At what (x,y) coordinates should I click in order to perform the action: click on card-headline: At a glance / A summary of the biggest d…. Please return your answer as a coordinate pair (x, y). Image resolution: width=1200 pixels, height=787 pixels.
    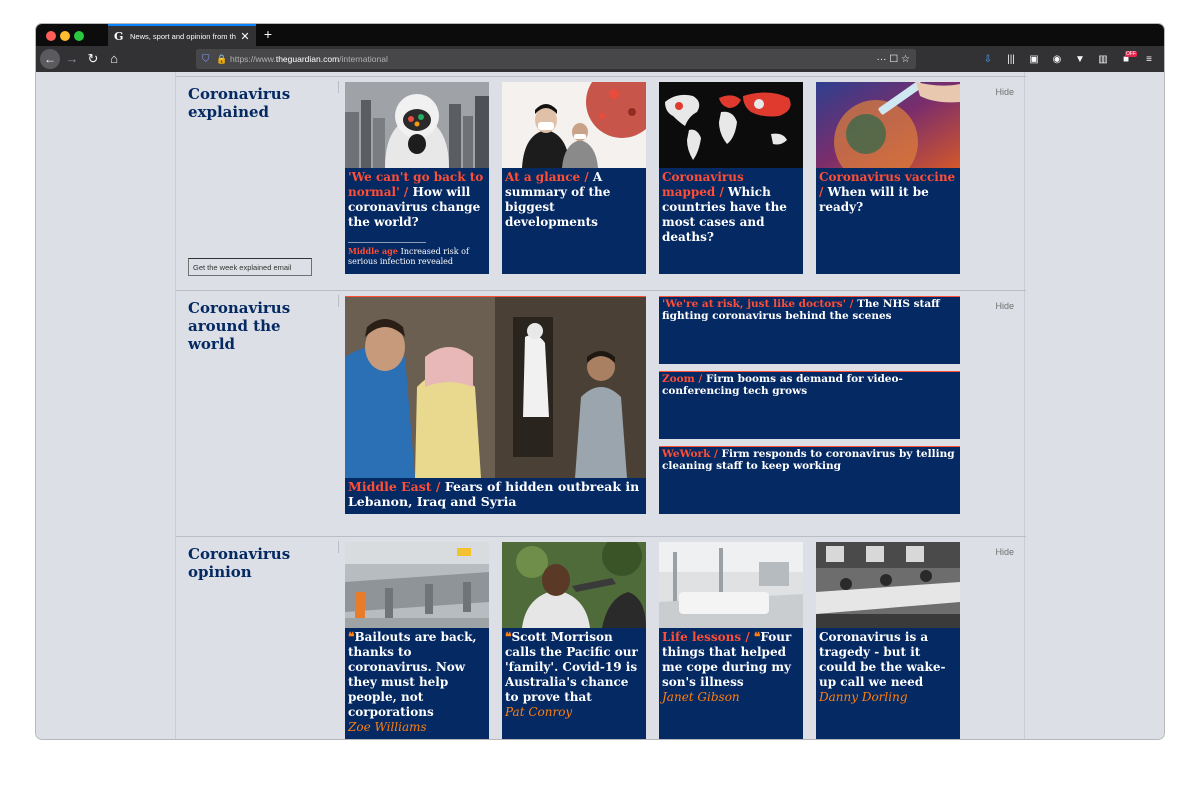
    Looking at the image, I should click on (574, 200).